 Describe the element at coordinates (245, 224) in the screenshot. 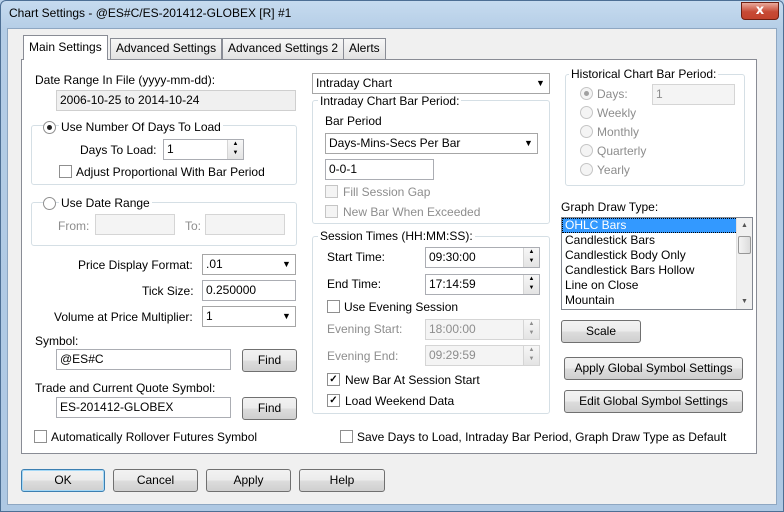

I see `to-date-field` at that location.